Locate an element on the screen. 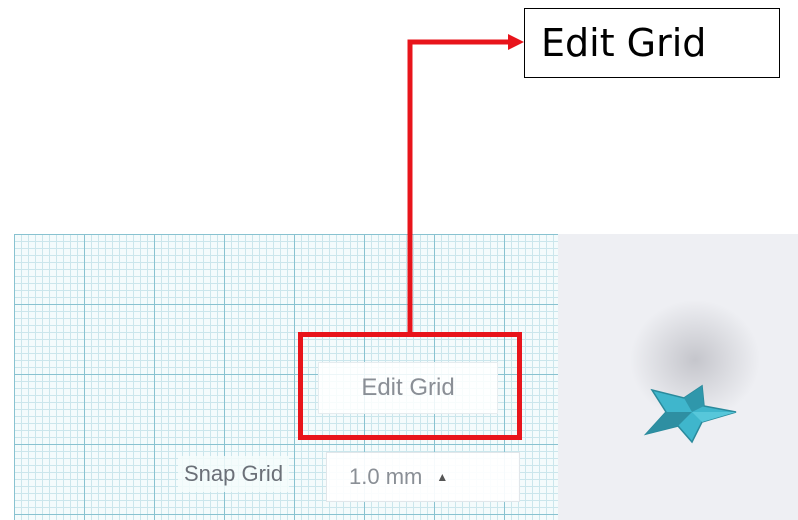  callout-label: Edit Grid is located at coordinates (652, 43).